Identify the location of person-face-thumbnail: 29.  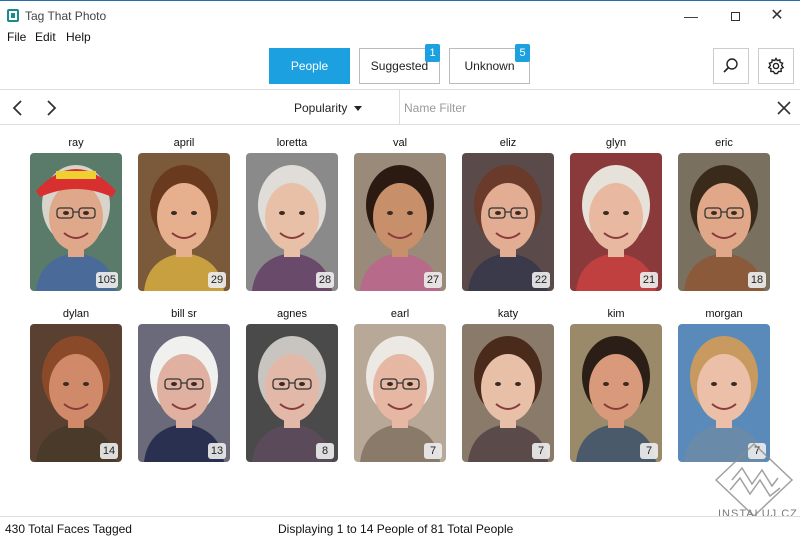
(184, 222).